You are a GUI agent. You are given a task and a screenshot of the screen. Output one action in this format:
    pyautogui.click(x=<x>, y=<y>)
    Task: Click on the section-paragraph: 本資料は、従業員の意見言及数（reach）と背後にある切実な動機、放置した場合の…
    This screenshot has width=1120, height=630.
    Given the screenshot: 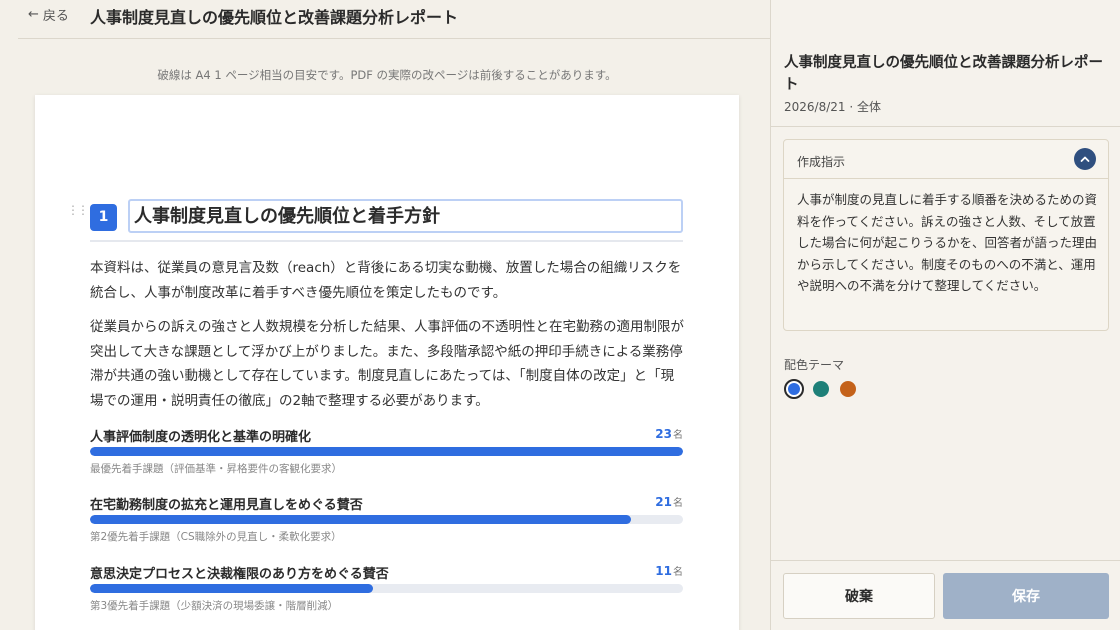 What is the action you would take?
    pyautogui.click(x=387, y=280)
    